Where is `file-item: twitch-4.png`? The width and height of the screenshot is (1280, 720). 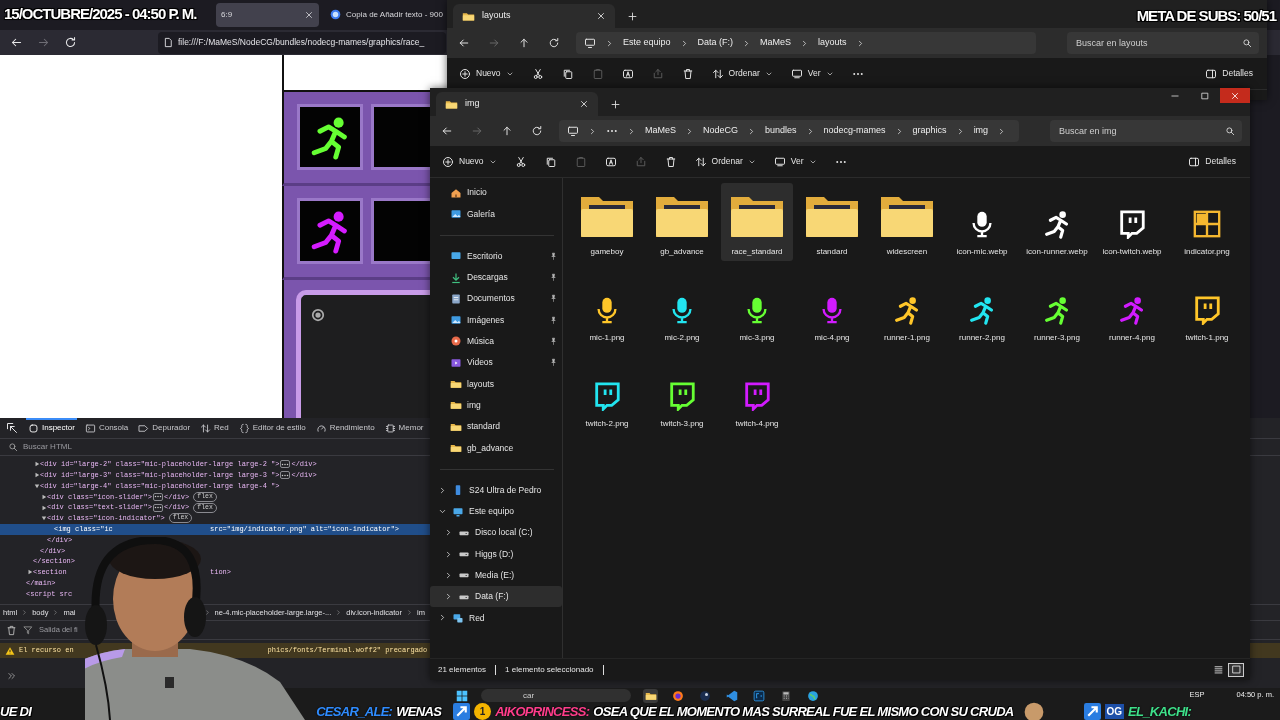
file-item: twitch-4.png is located at coordinates (757, 394).